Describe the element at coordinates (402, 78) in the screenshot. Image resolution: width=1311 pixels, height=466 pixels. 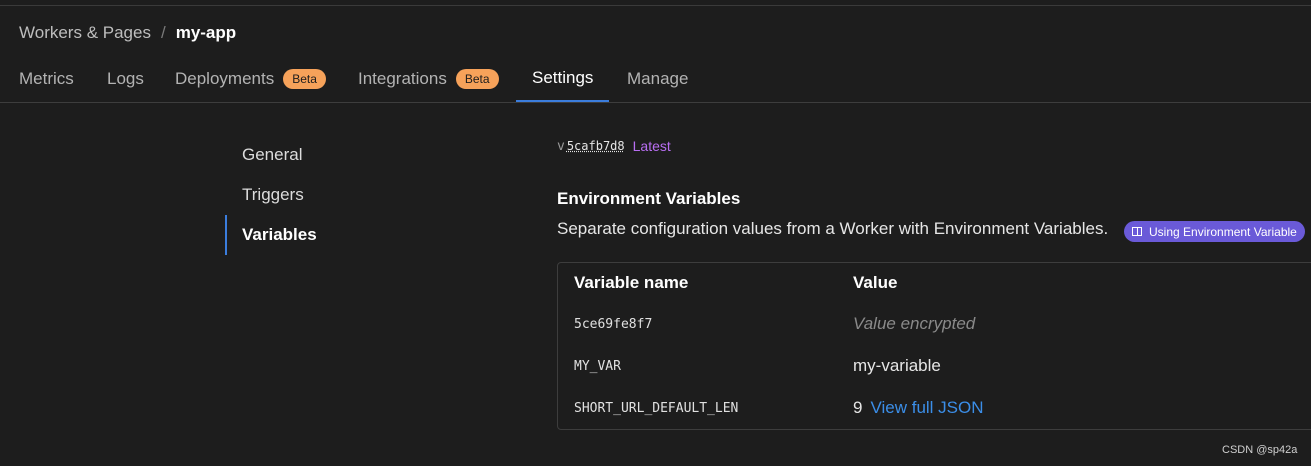
I see `tab-integrations-label: Integrations` at that location.